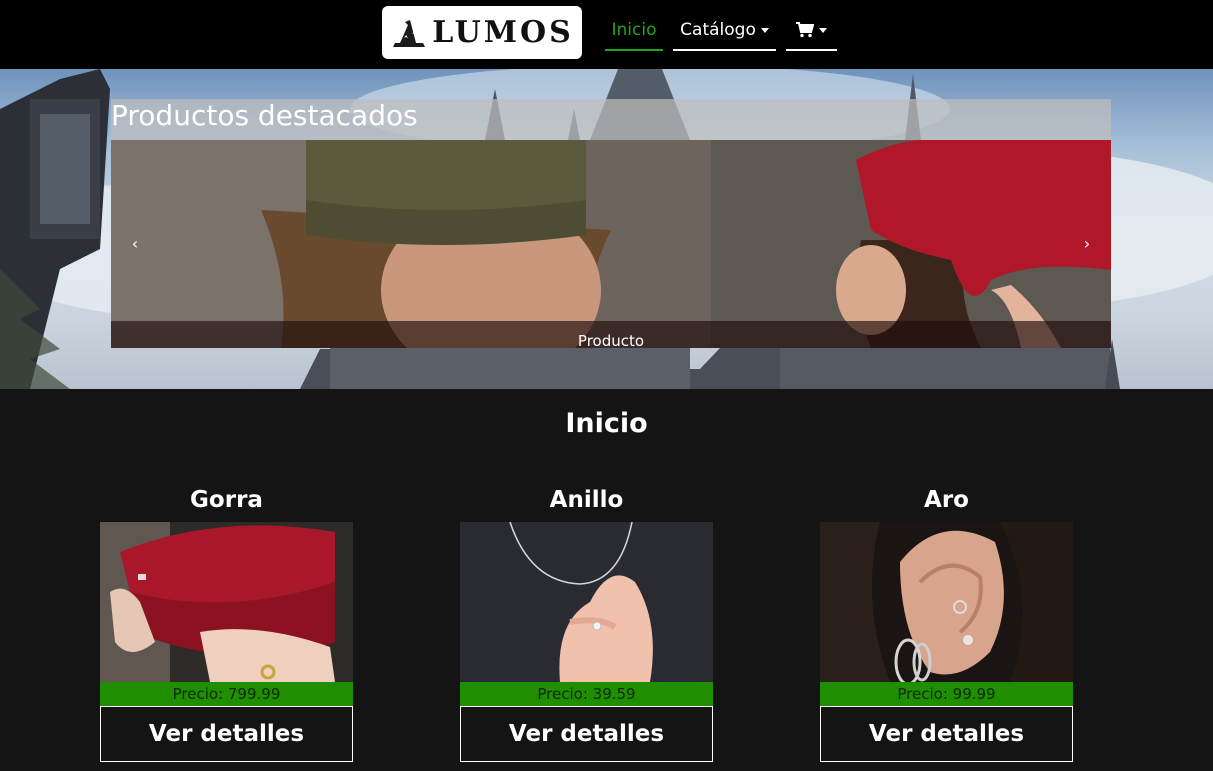  I want to click on nav-inicio-label: Inicio, so click(634, 30).